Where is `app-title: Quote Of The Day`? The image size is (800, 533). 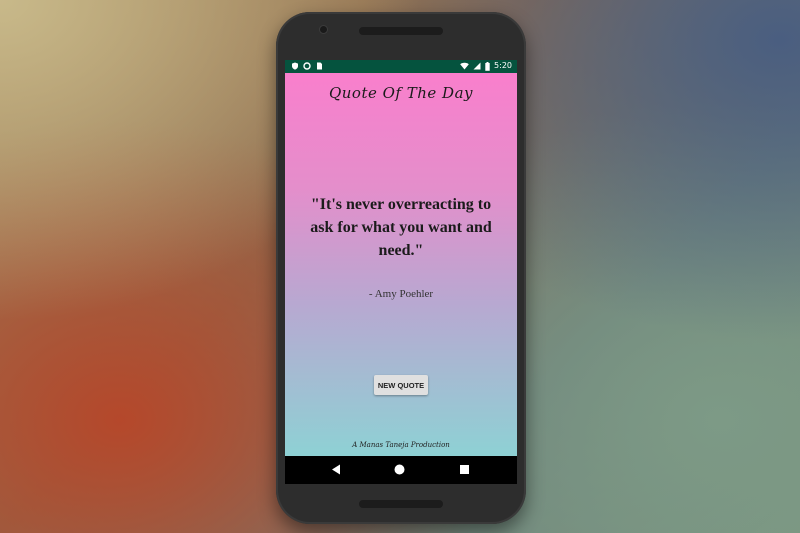
app-title: Quote Of The Day is located at coordinates (401, 93).